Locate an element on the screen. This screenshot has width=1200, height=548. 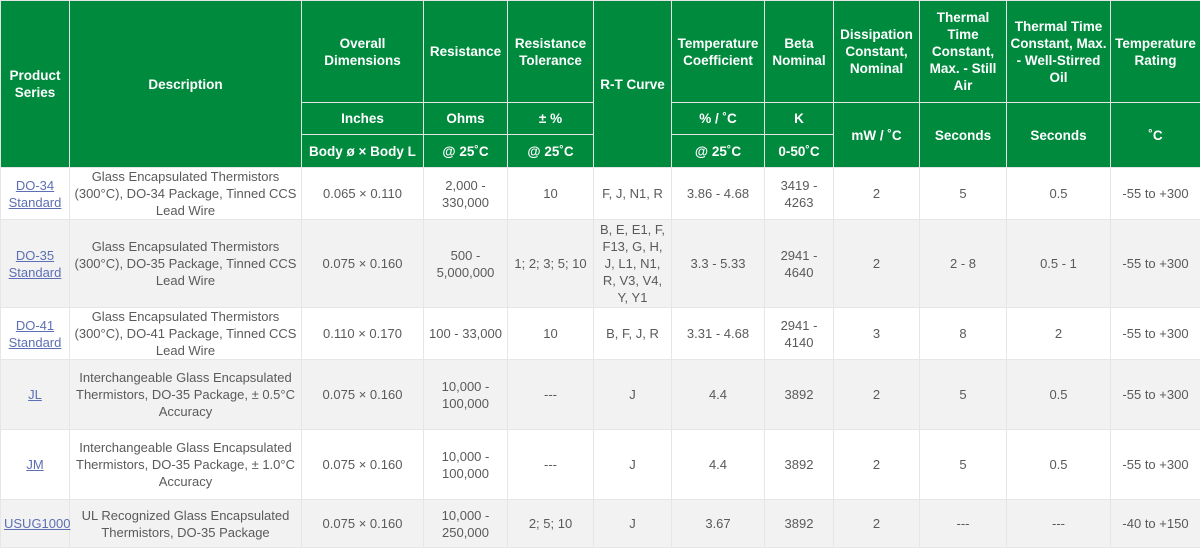
cell-tolerance: 1; 2; 3; 5; 10 is located at coordinates (551, 264).